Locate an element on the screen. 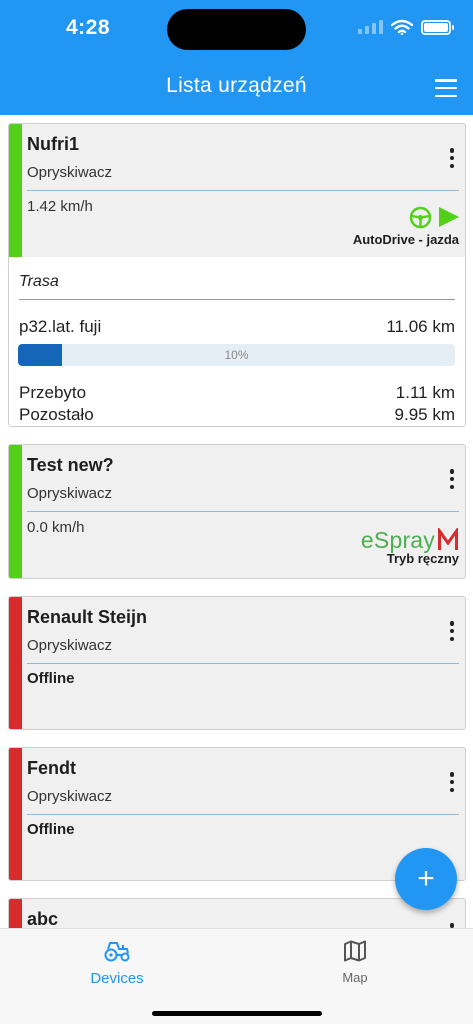 The image size is (473, 1024). play-icon is located at coordinates (449, 217).